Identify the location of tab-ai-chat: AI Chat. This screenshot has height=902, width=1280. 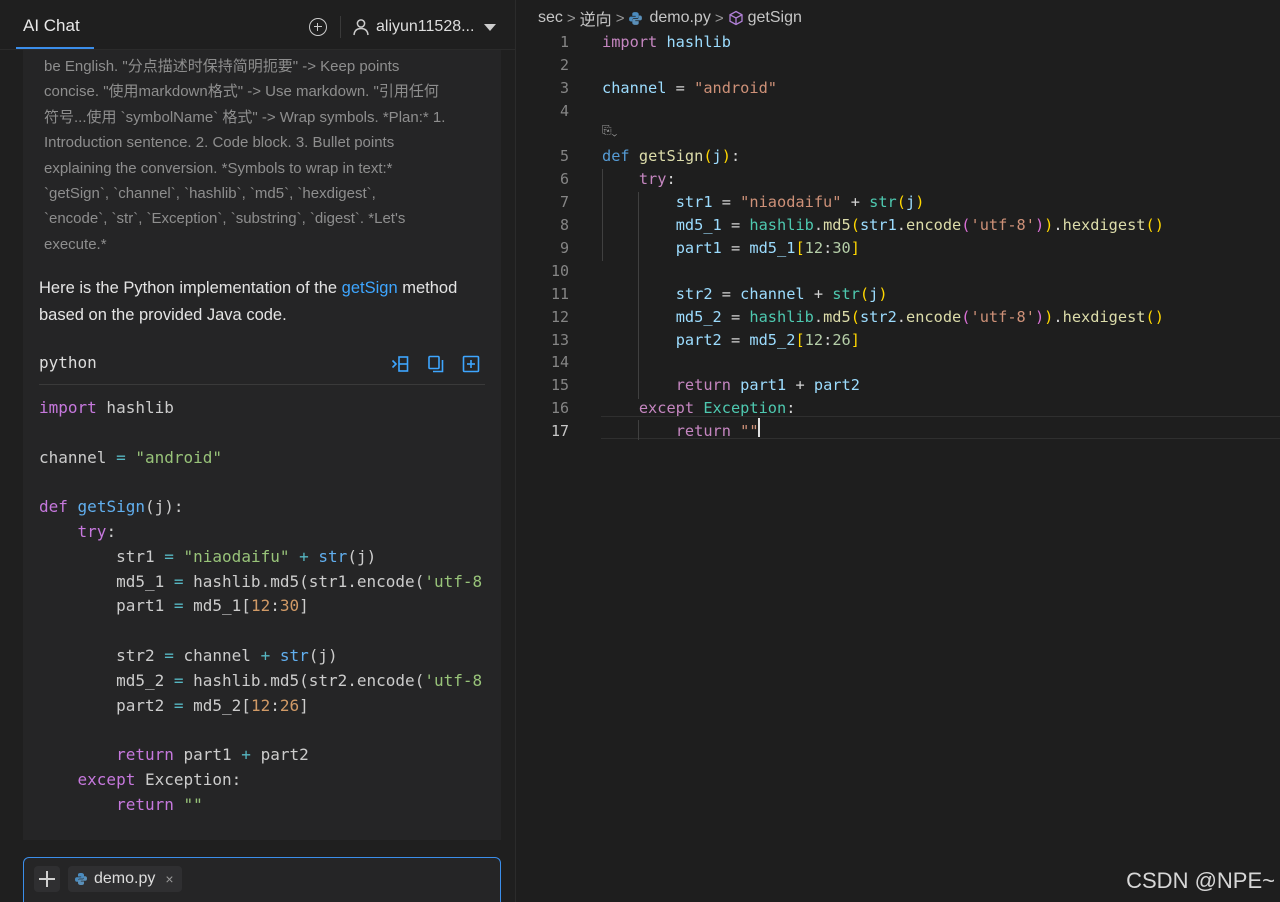
(51, 26).